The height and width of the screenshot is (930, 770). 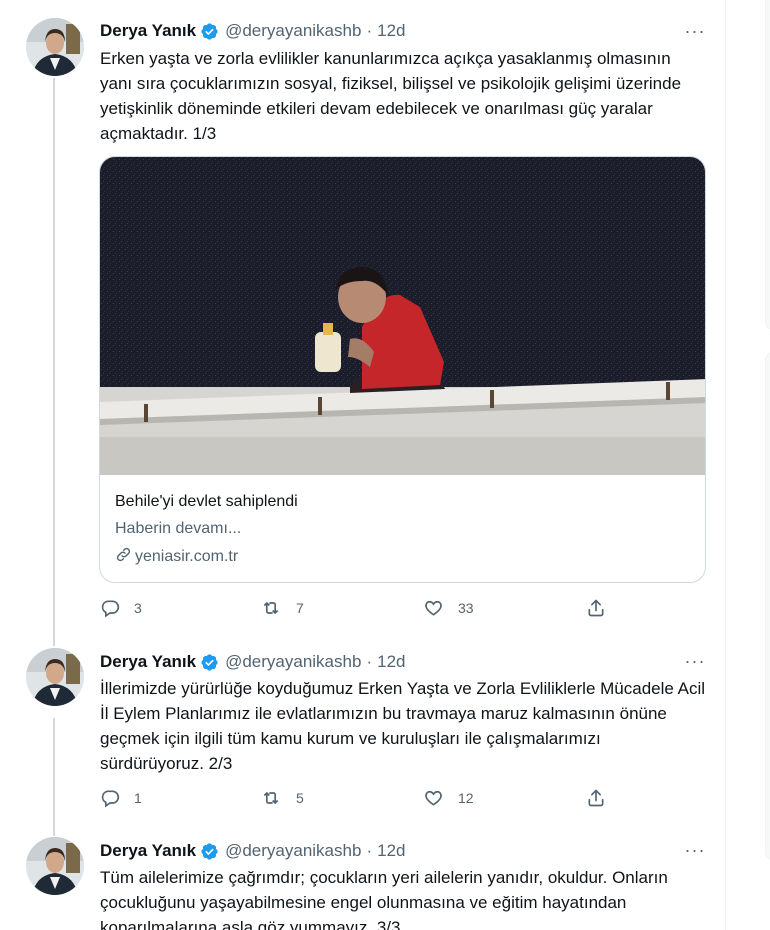 What do you see at coordinates (360, 799) in the screenshot?
I see `tweet-actions: 1 5 12` at bounding box center [360, 799].